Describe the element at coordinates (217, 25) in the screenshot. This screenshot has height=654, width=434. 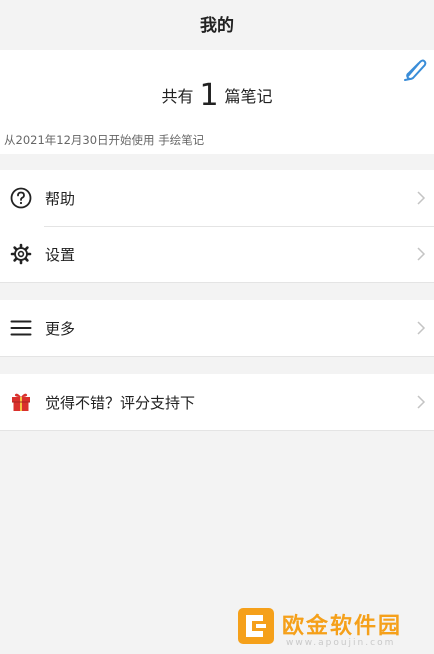
I see `page-title: 我的` at that location.